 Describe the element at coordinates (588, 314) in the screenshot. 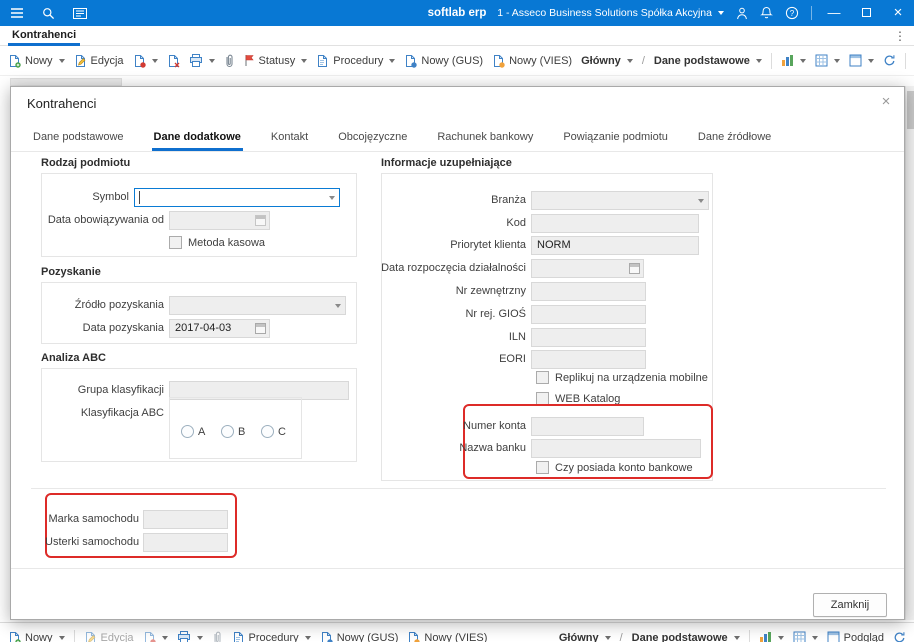

I see `nr-gios-field` at that location.